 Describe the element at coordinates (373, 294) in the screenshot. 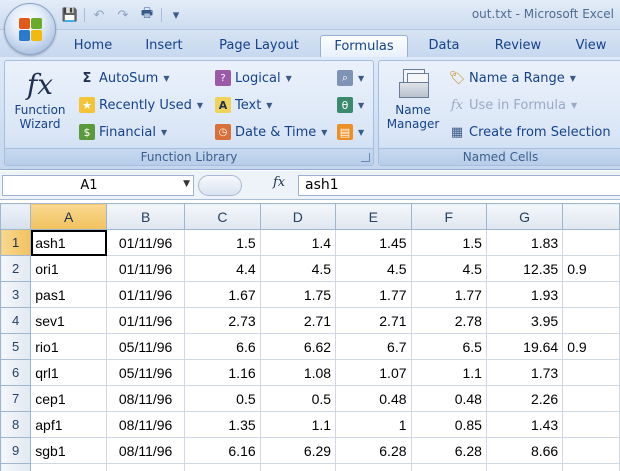

I see `cell-e3: 1.77` at that location.